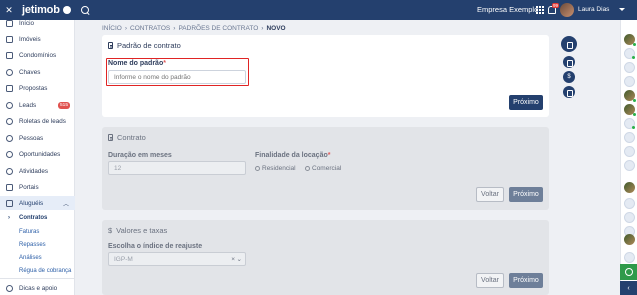  I want to click on logo-text: jetimob, so click(41, 10).